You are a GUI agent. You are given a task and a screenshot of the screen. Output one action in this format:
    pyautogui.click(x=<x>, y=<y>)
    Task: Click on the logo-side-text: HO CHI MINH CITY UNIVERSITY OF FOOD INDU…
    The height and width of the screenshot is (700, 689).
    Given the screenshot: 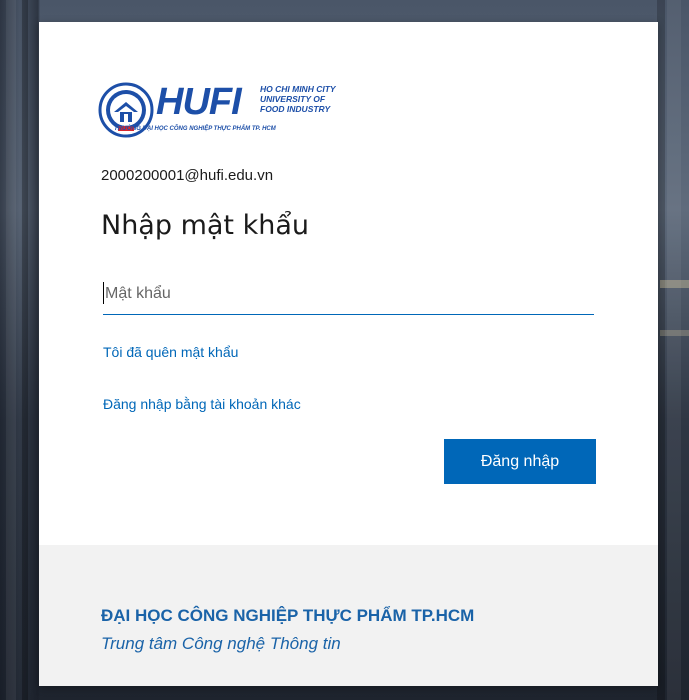 What is the action you would take?
    pyautogui.click(x=298, y=99)
    